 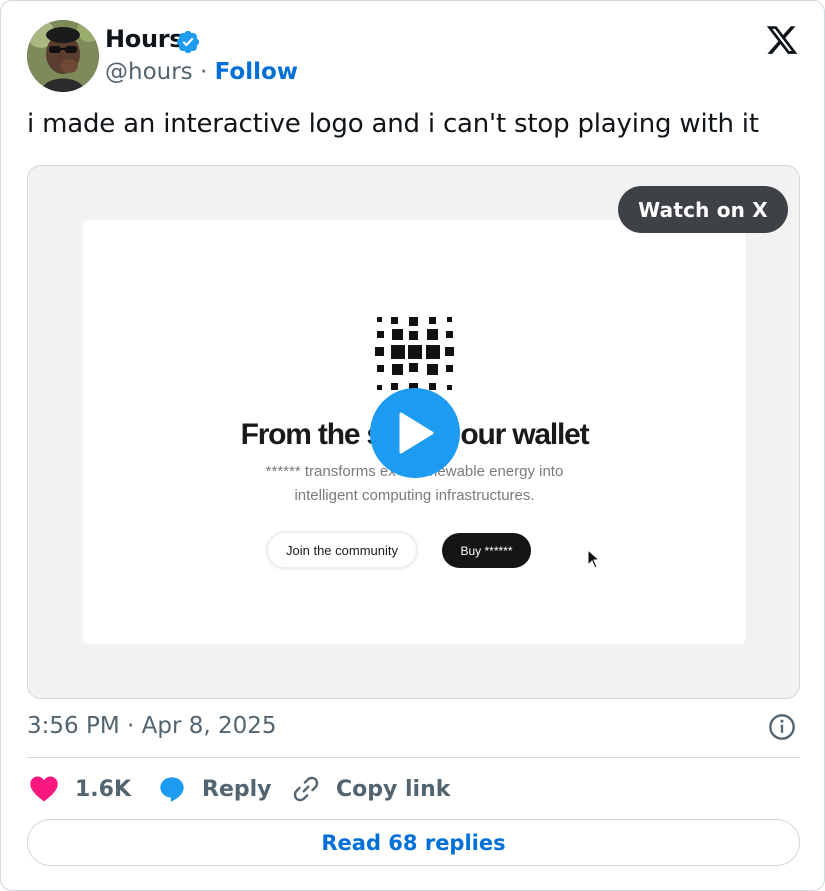 What do you see at coordinates (44, 789) in the screenshot?
I see `heart-icon` at bounding box center [44, 789].